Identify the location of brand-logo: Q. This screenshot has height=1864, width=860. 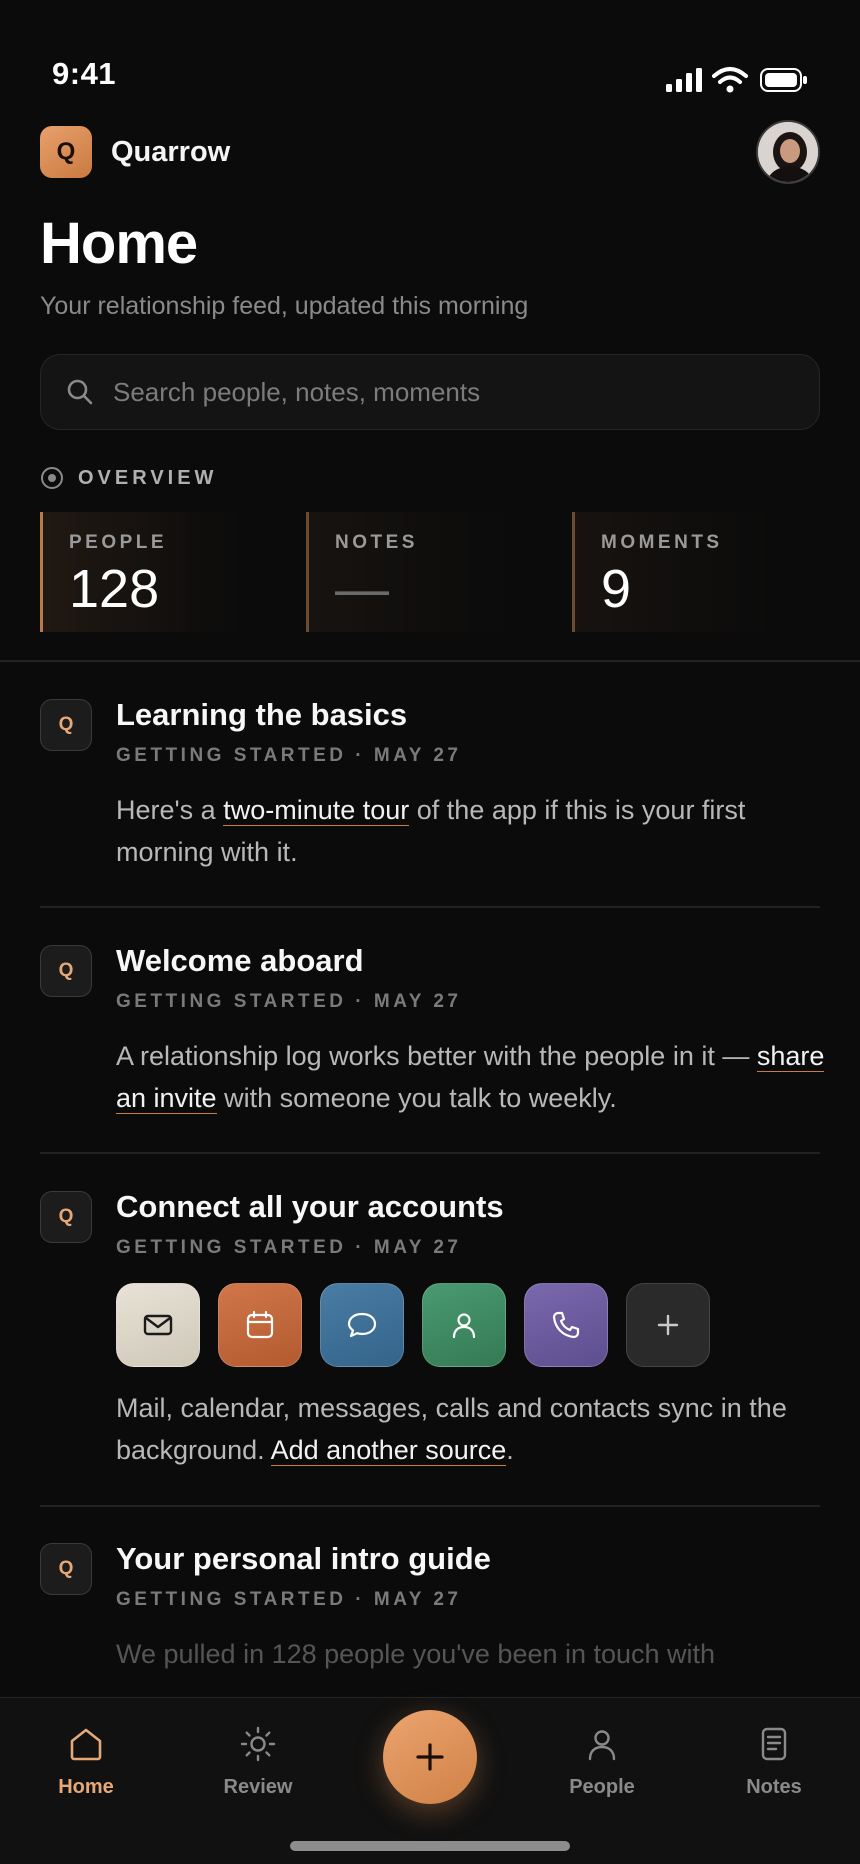
(66, 152).